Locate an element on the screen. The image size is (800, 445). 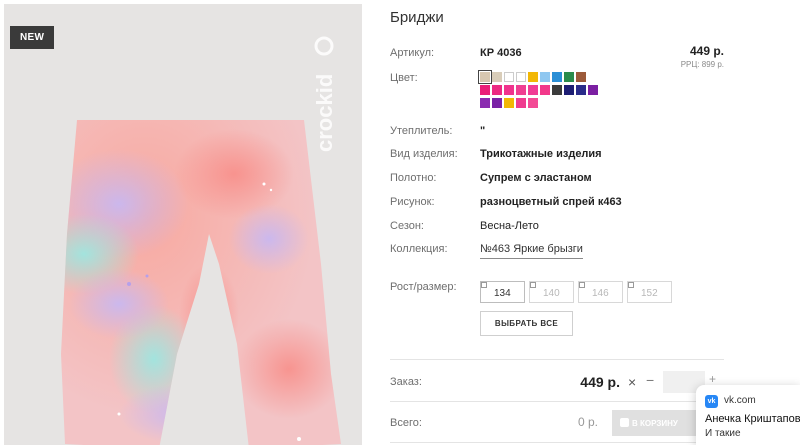
cart-icon is located at coordinates (624, 422).